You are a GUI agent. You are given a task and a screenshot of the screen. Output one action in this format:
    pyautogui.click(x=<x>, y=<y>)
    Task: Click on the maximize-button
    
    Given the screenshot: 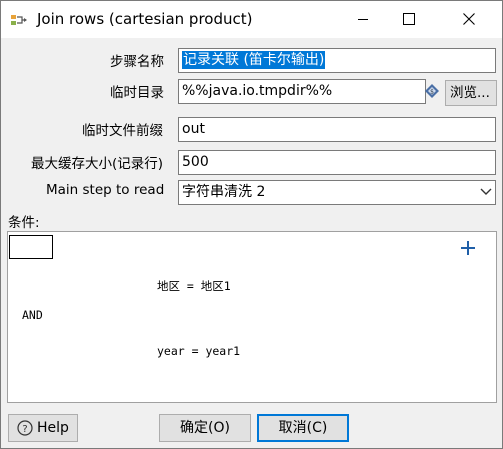 What is the action you would take?
    pyautogui.click(x=409, y=19)
    